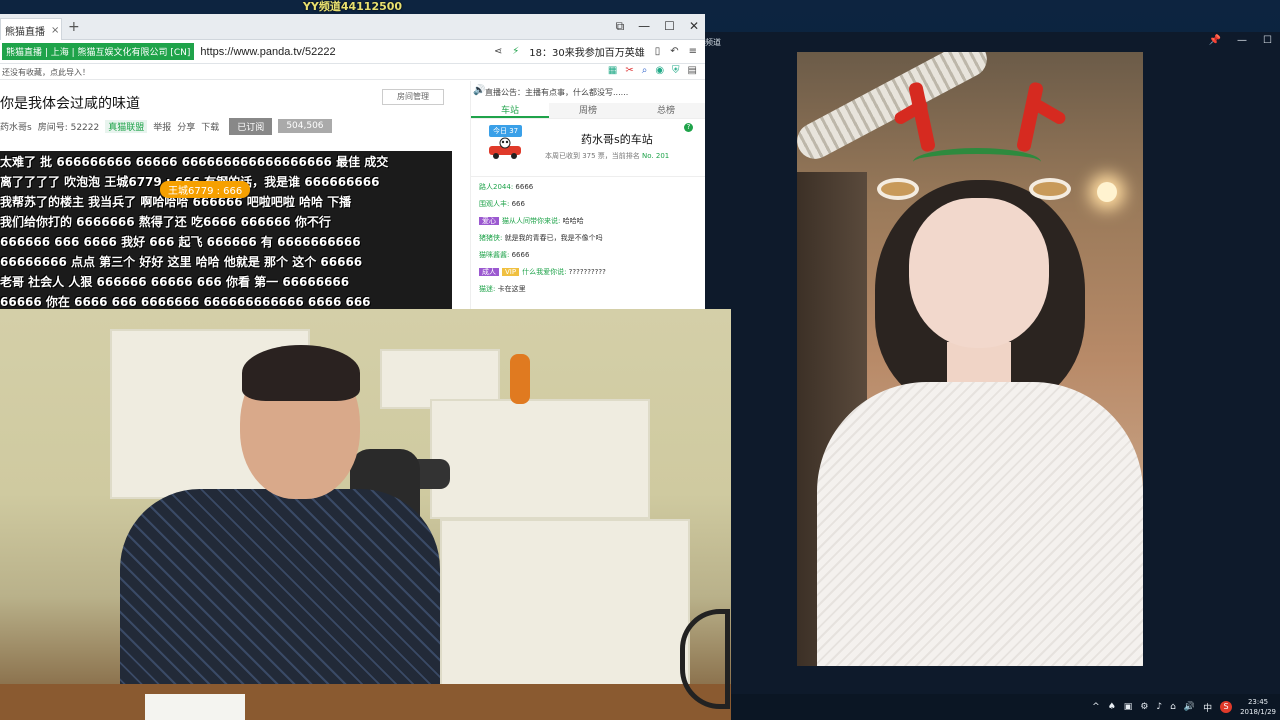 This screenshot has width=1280, height=720. What do you see at coordinates (1258, 707) in the screenshot?
I see `clock: 23:45 2018/1/29` at bounding box center [1258, 707].